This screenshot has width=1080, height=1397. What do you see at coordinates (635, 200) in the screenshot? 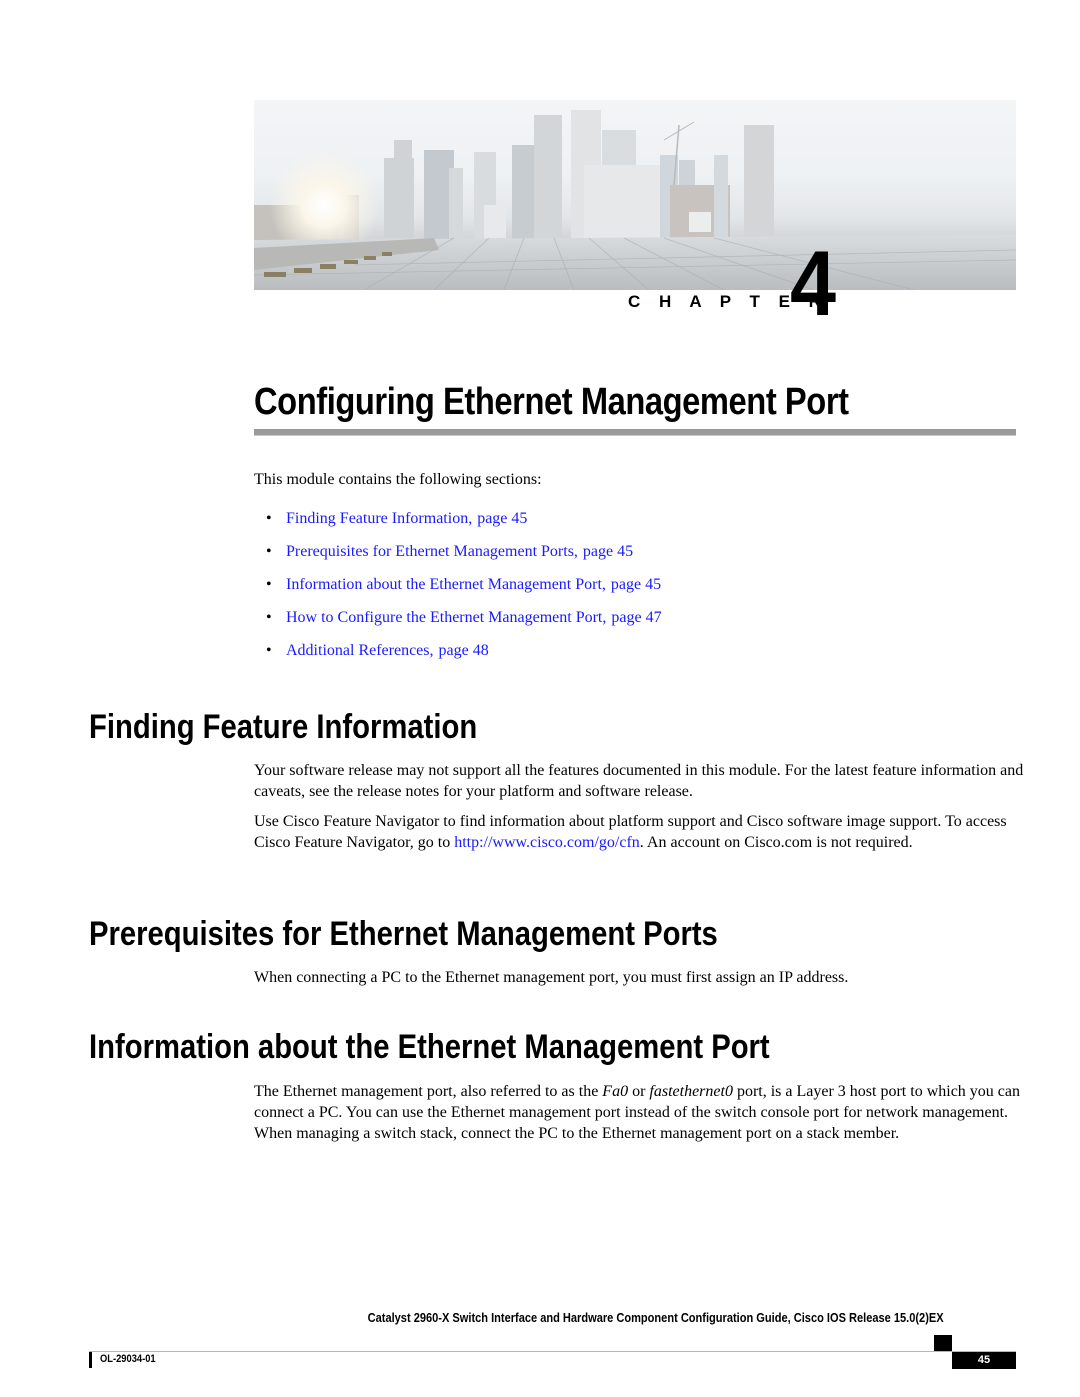
I see `skyline-illustration` at bounding box center [635, 200].